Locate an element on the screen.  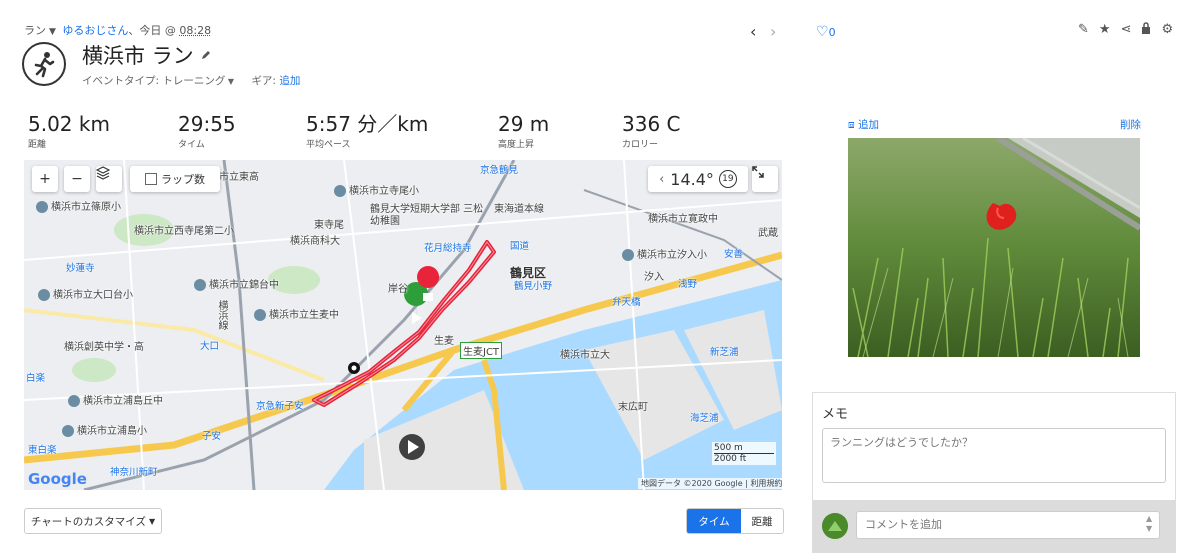
stat-label: カロリー is located at coordinates (640, 145).